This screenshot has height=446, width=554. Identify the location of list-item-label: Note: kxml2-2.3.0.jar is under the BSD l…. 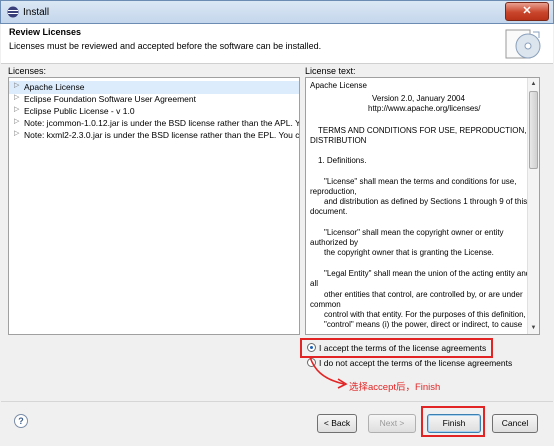
(162, 135).